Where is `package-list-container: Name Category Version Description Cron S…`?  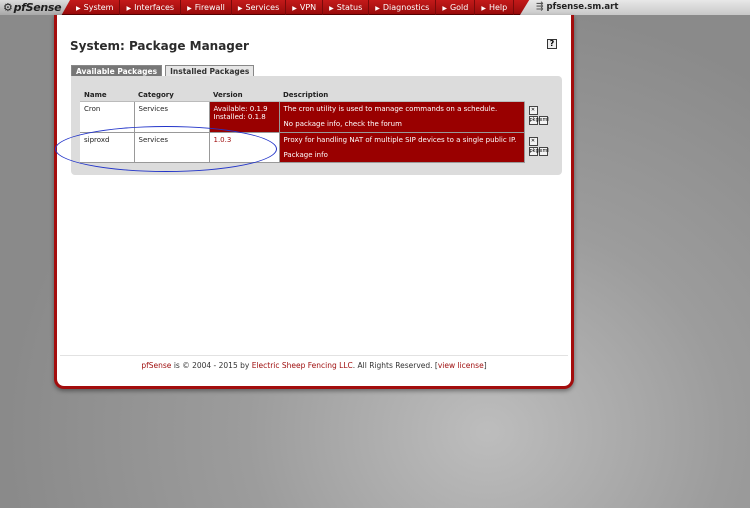 package-list-container: Name Category Version Description Cron S… is located at coordinates (316, 125).